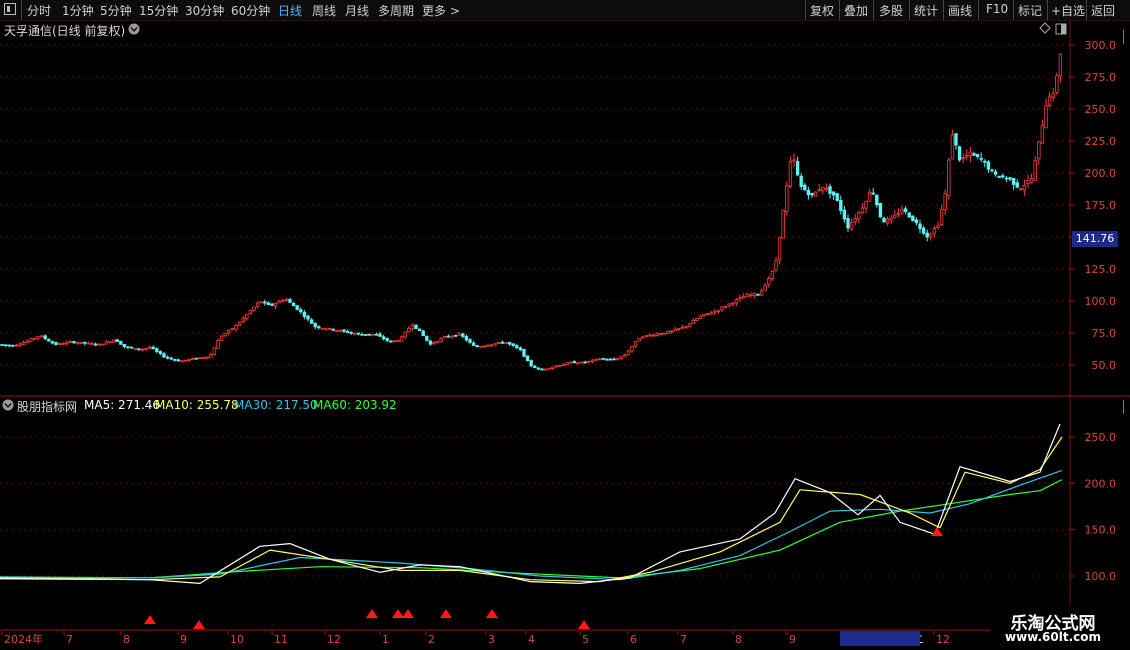 The width and height of the screenshot is (1130, 650). What do you see at coordinates (1104, 333) in the screenshot?
I see `price-tick-label: 75.0` at bounding box center [1104, 333].